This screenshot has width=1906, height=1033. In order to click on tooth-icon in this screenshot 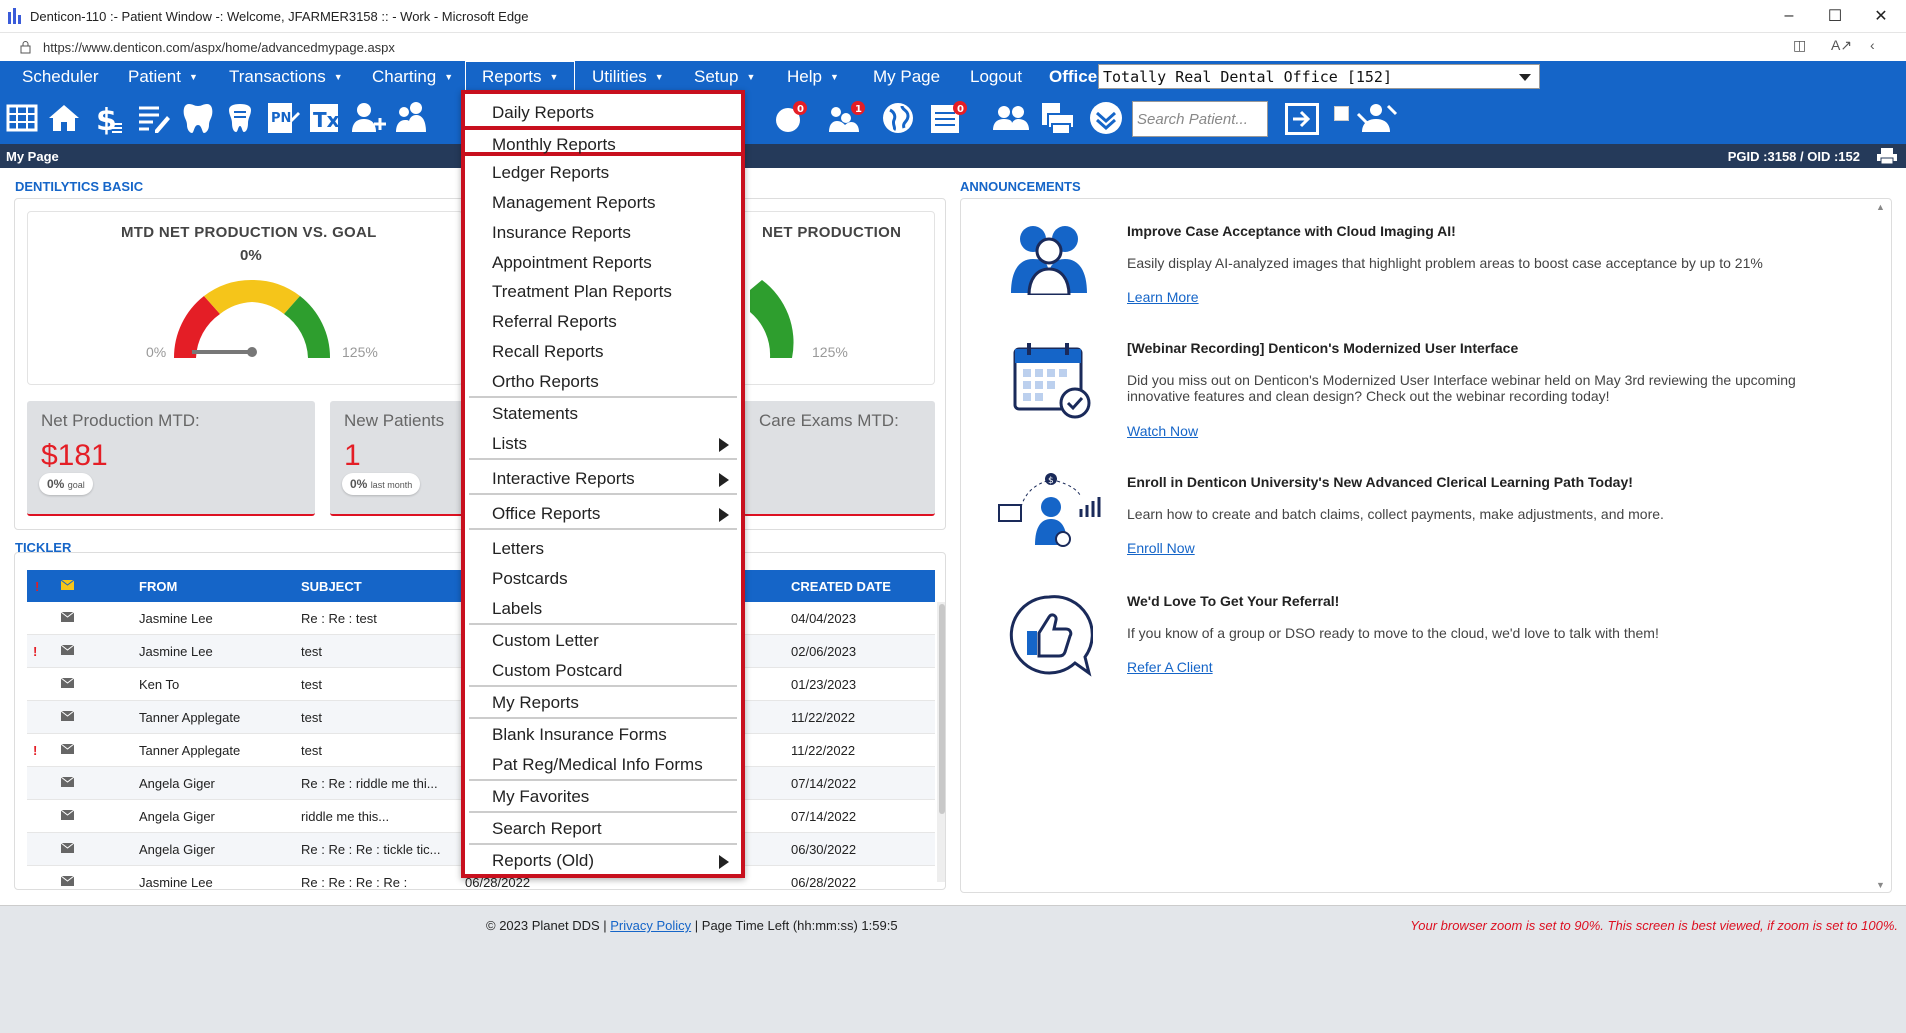, I will do `click(198, 118)`.